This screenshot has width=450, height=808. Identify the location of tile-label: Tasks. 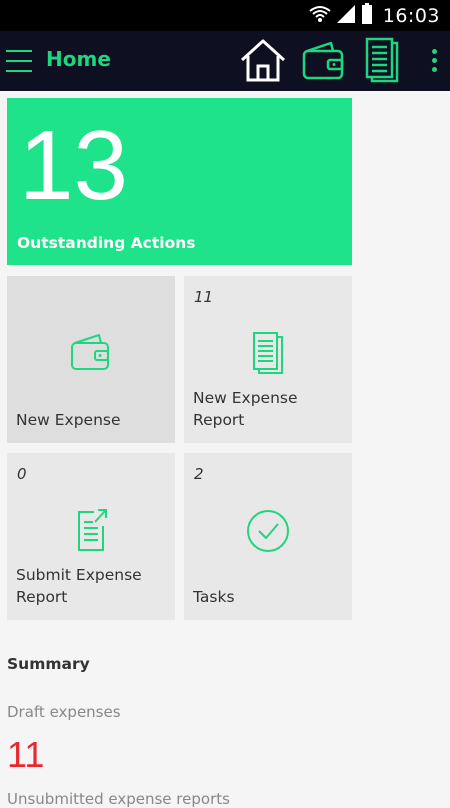
(214, 597).